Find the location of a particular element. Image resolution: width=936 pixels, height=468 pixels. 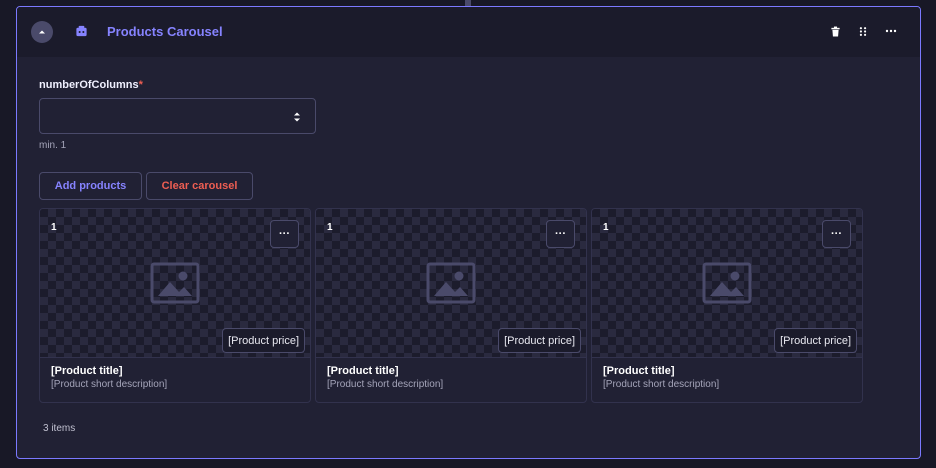

more-horizontal-icon is located at coordinates (891, 30).